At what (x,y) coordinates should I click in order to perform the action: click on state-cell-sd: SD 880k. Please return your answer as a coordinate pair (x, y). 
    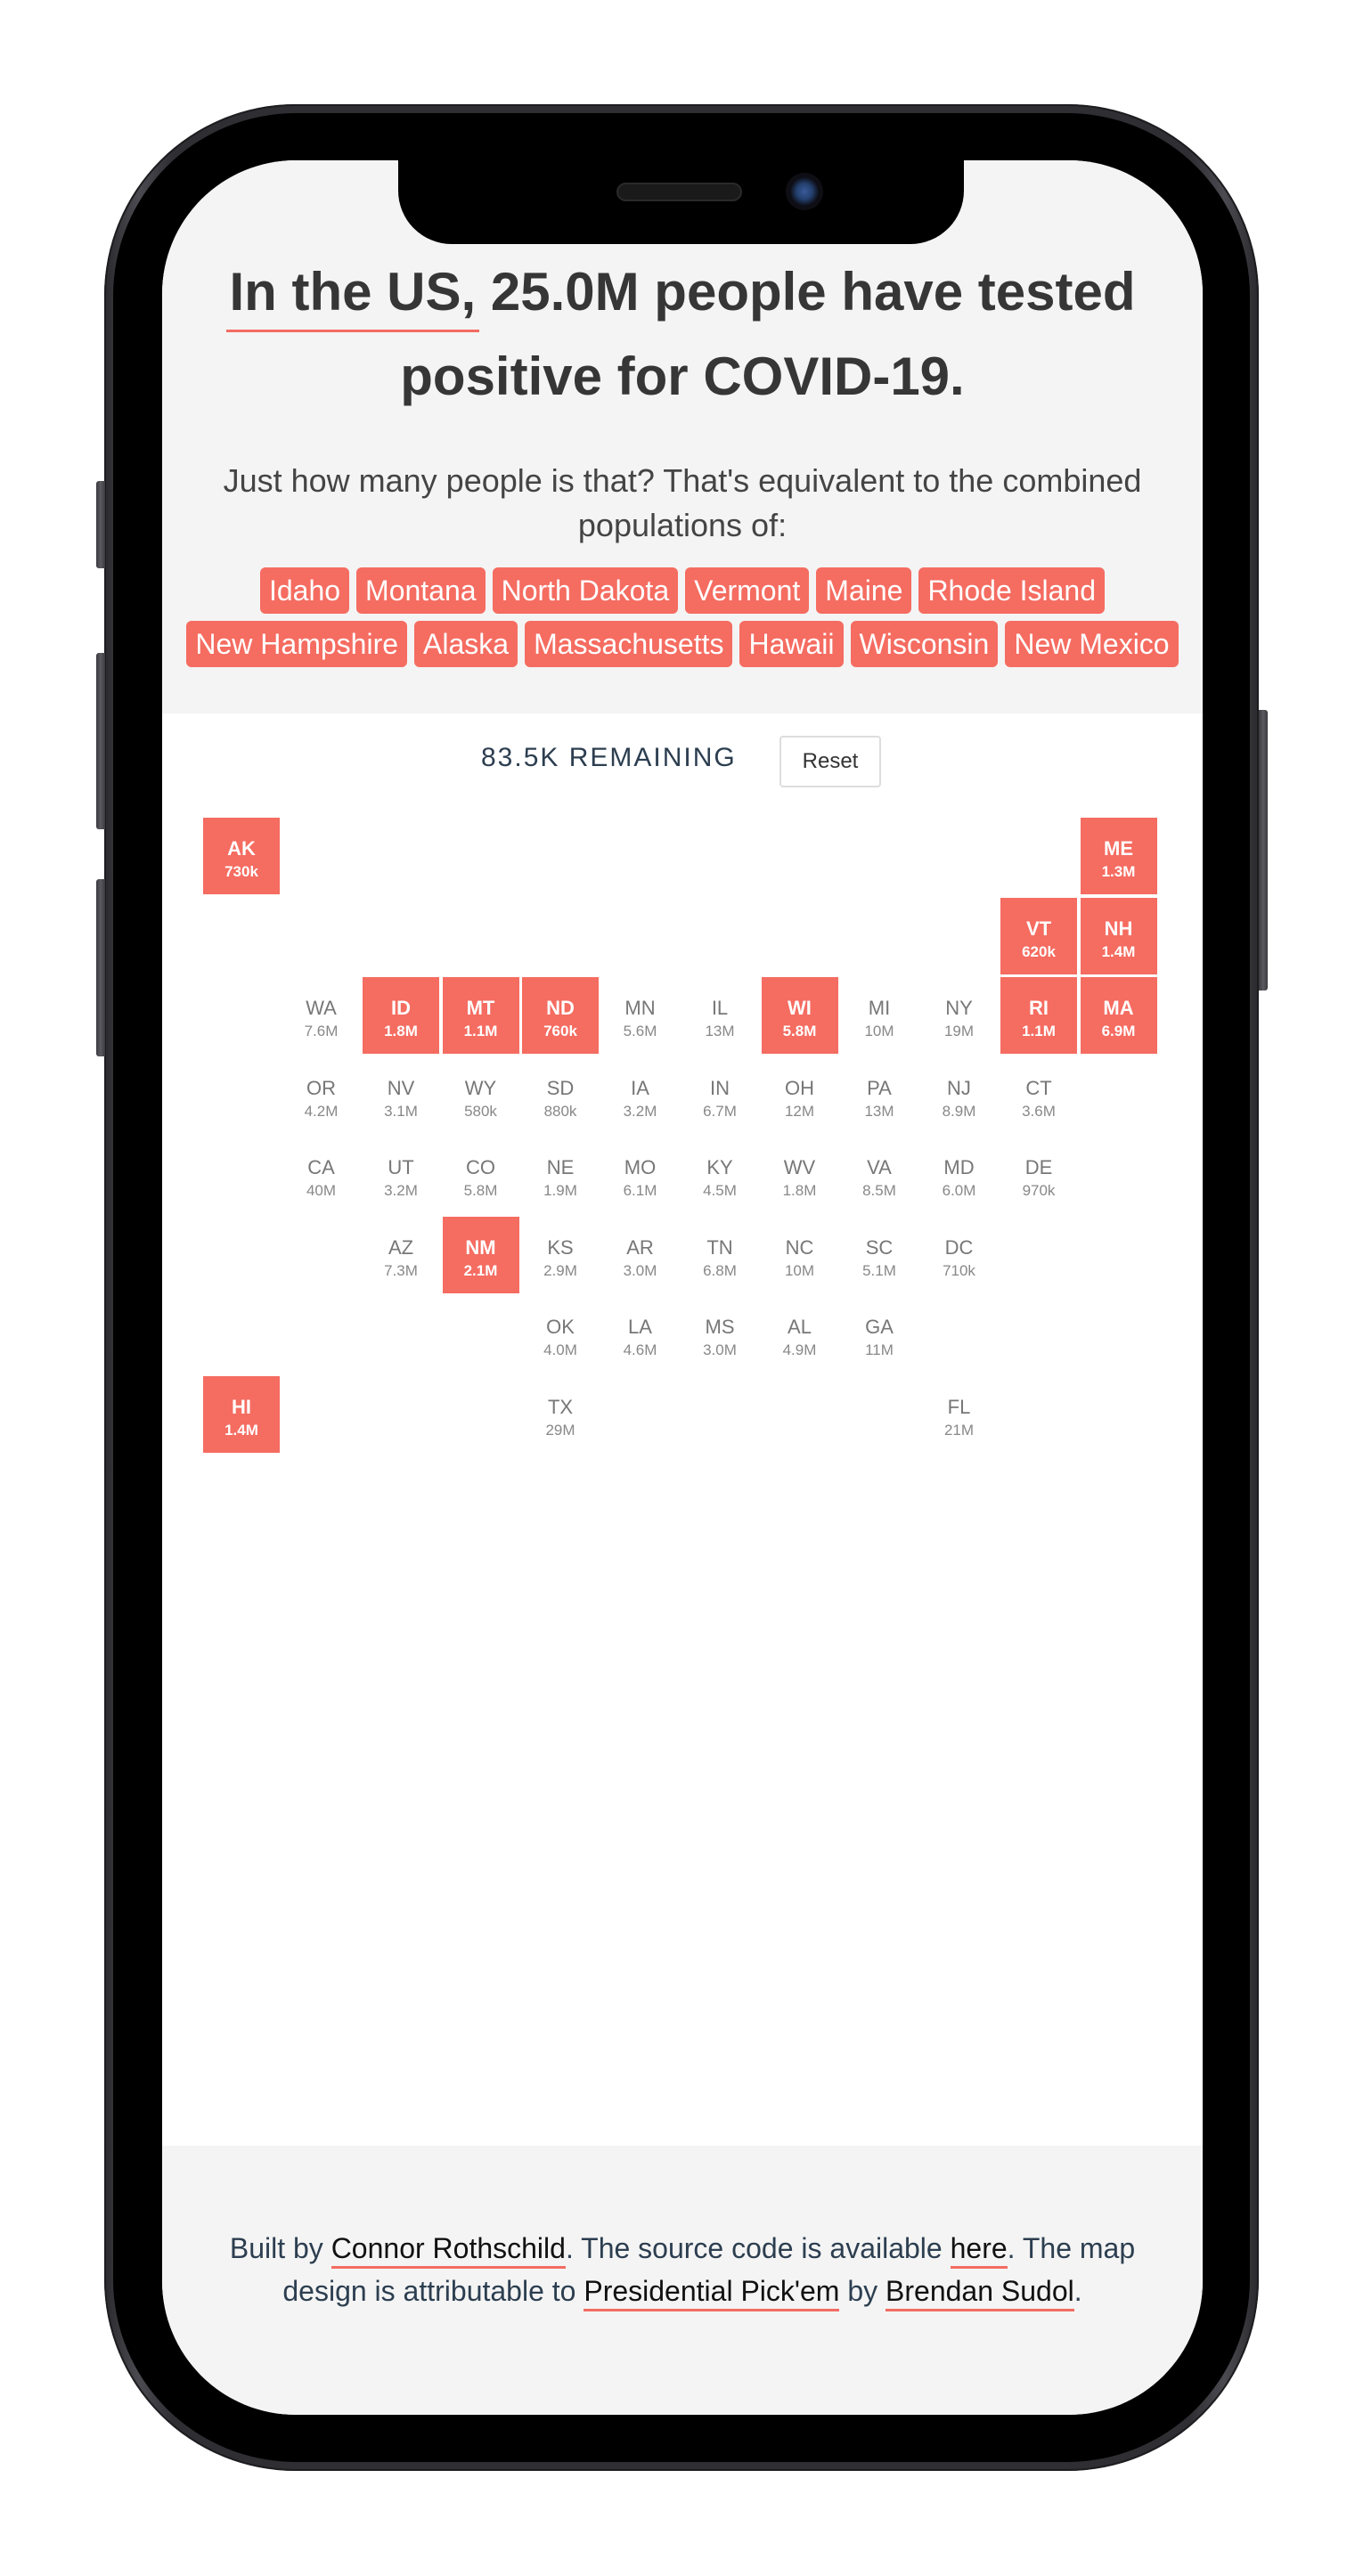
    Looking at the image, I should click on (560, 1096).